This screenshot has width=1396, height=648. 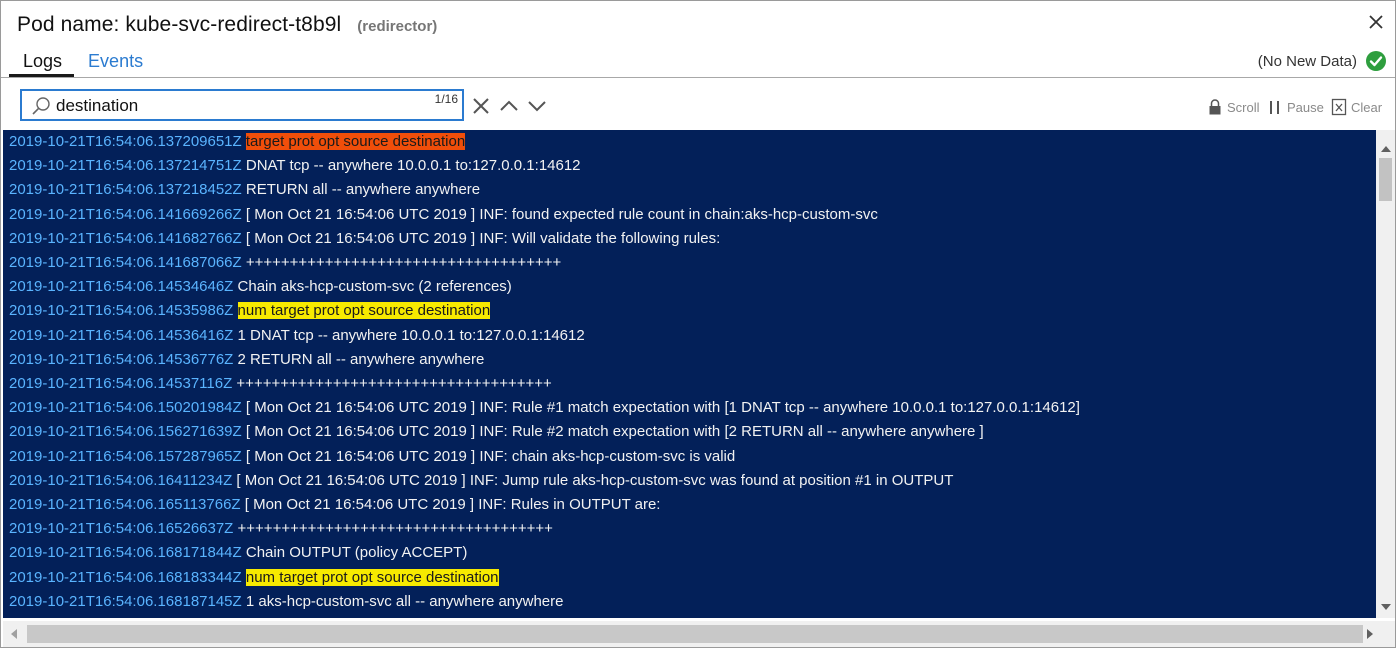 What do you see at coordinates (1376, 61) in the screenshot?
I see `check-circle-icon` at bounding box center [1376, 61].